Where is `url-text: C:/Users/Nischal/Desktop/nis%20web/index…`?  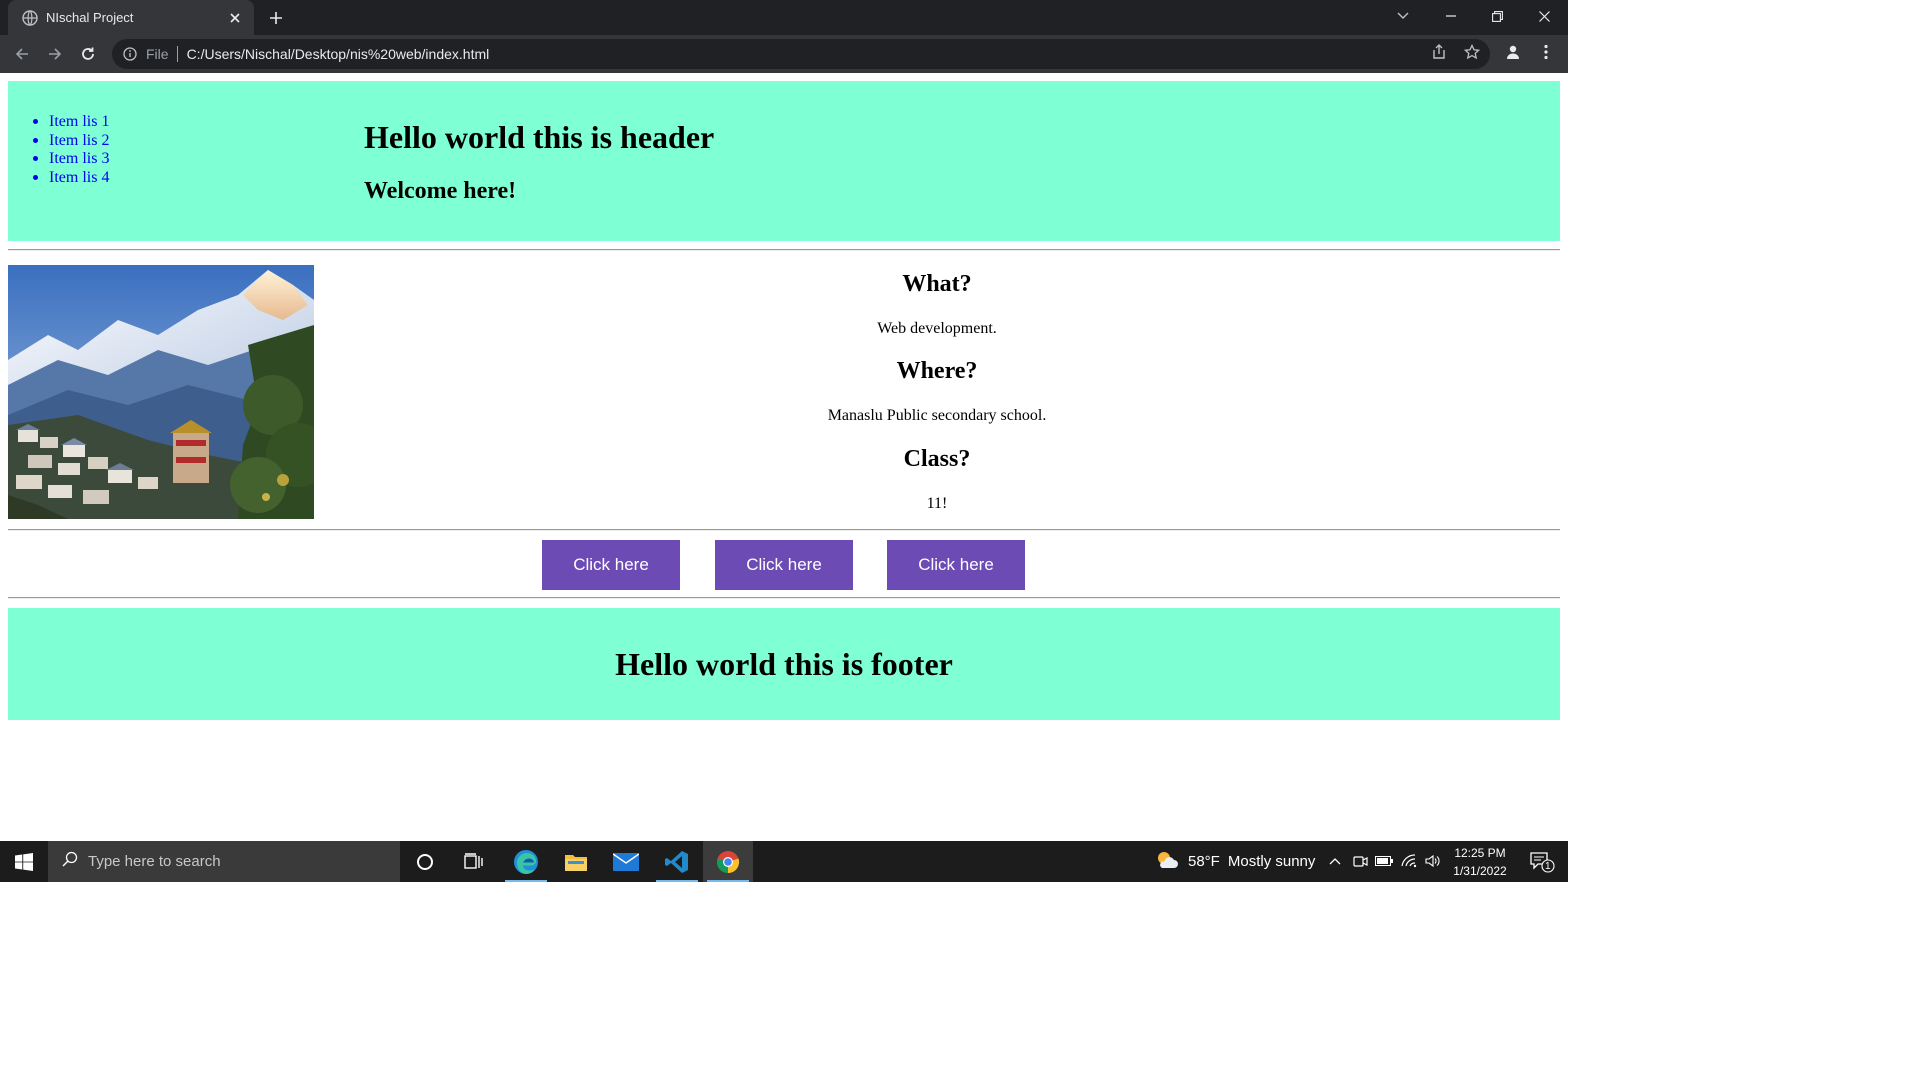
url-text: C:/Users/Nischal/Desktop/nis%20web/index… is located at coordinates (338, 54).